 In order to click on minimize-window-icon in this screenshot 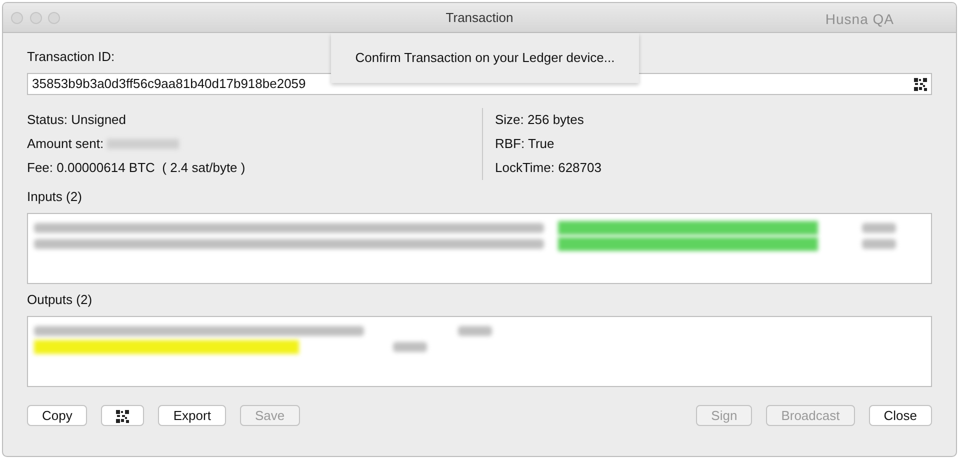, I will do `click(36, 18)`.